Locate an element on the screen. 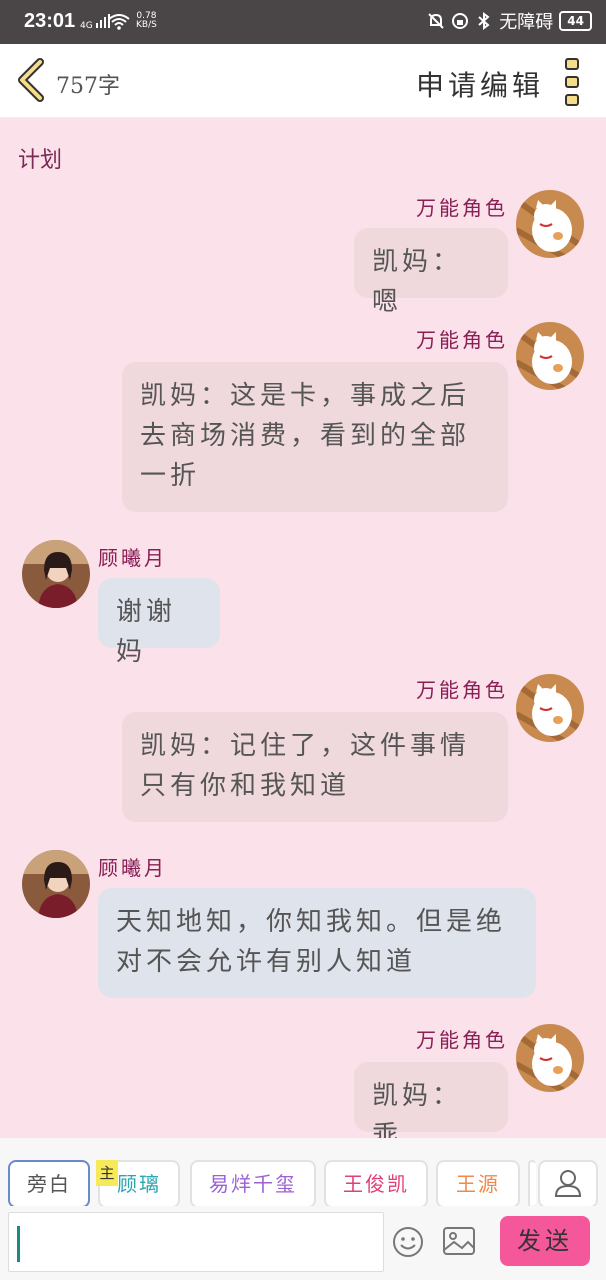 This screenshot has height=1280, width=606. input-bar: 发送 is located at coordinates (303, 1243).